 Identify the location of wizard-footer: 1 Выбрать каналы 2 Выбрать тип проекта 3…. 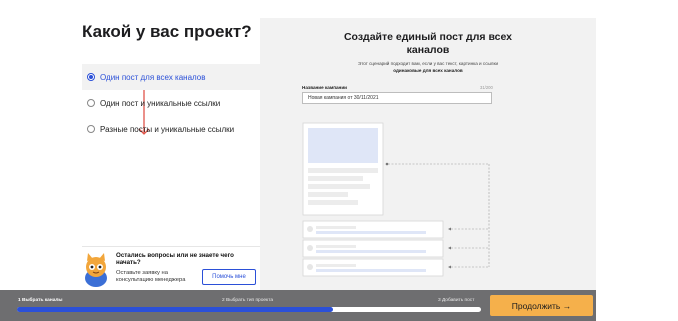
(298, 305).